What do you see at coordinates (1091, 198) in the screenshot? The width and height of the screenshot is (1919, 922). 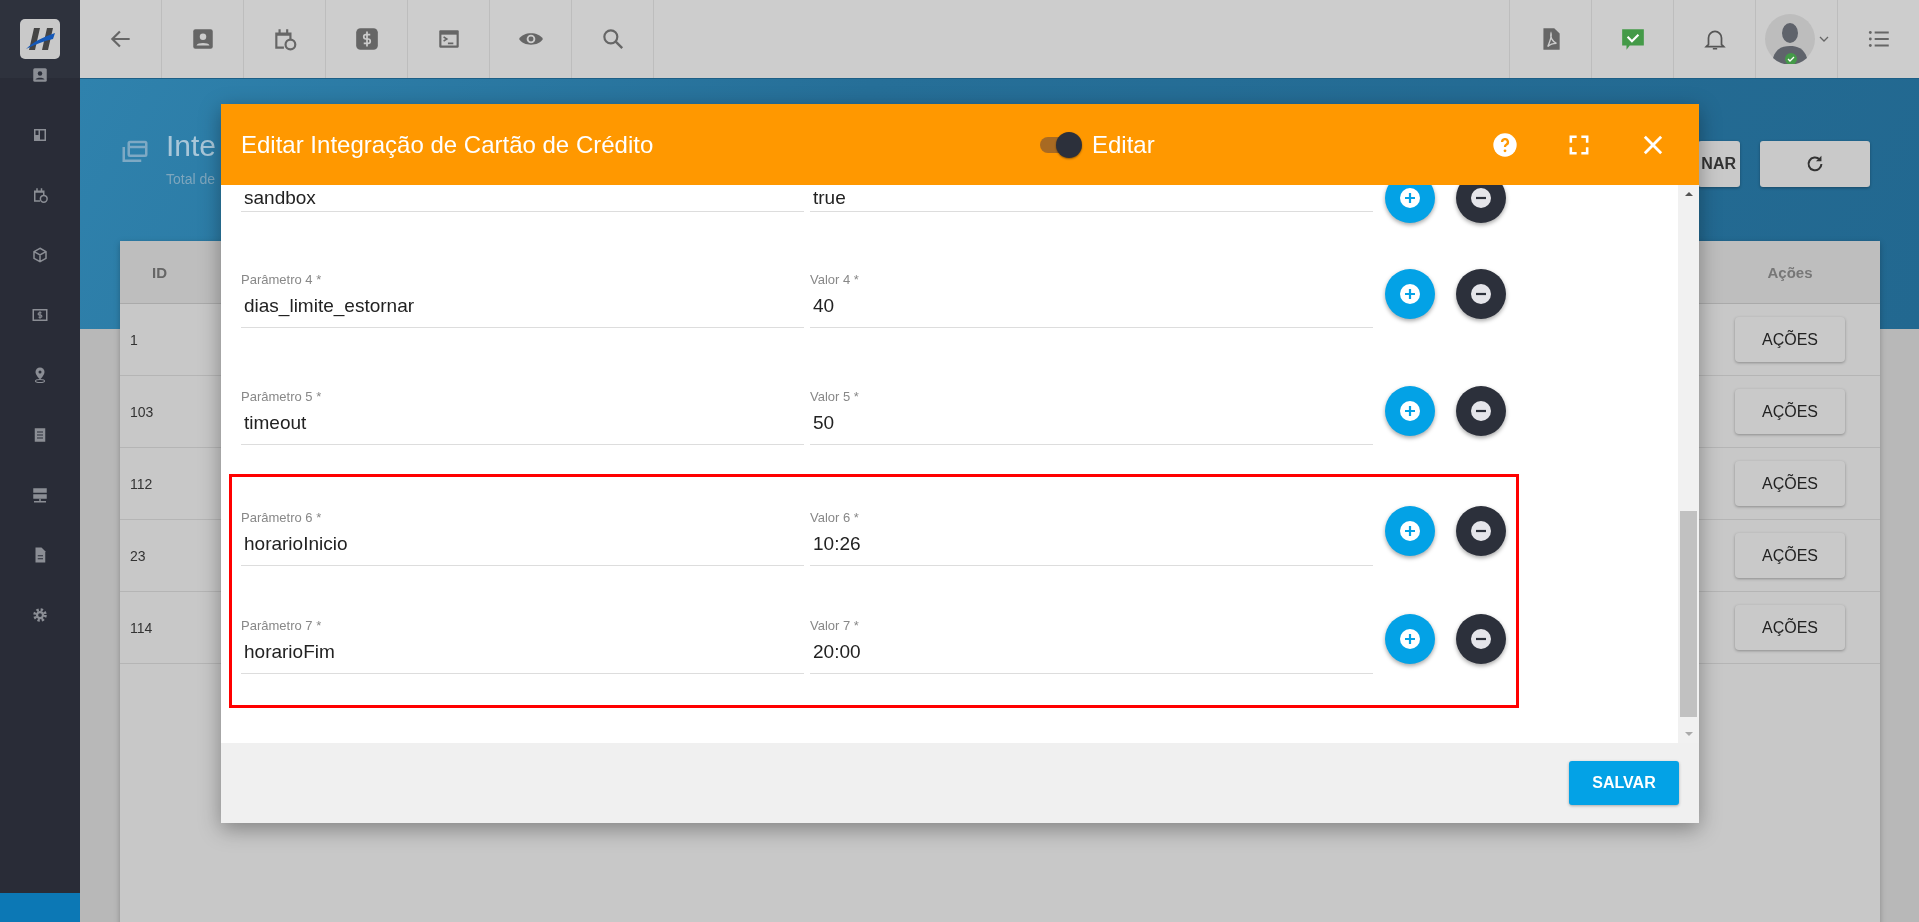 I see `value-field: true` at bounding box center [1091, 198].